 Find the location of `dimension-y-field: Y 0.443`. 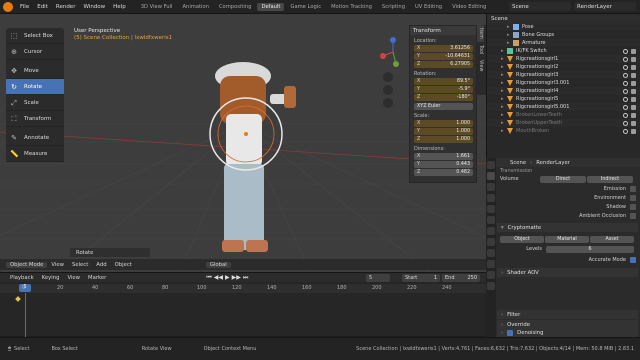

dimension-y-field: Y 0.443 is located at coordinates (443, 164).